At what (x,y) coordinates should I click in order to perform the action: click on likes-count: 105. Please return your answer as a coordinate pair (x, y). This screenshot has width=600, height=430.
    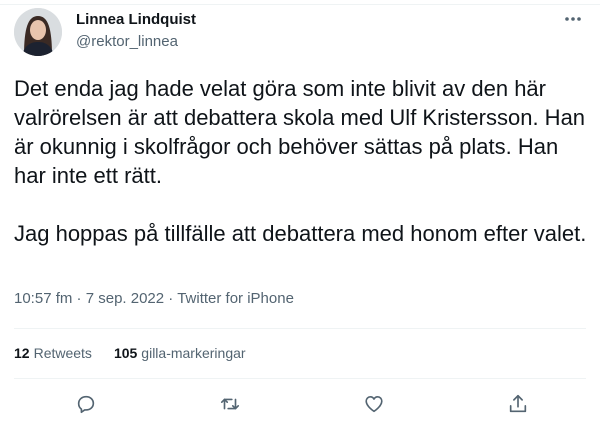
    Looking at the image, I should click on (125, 353).